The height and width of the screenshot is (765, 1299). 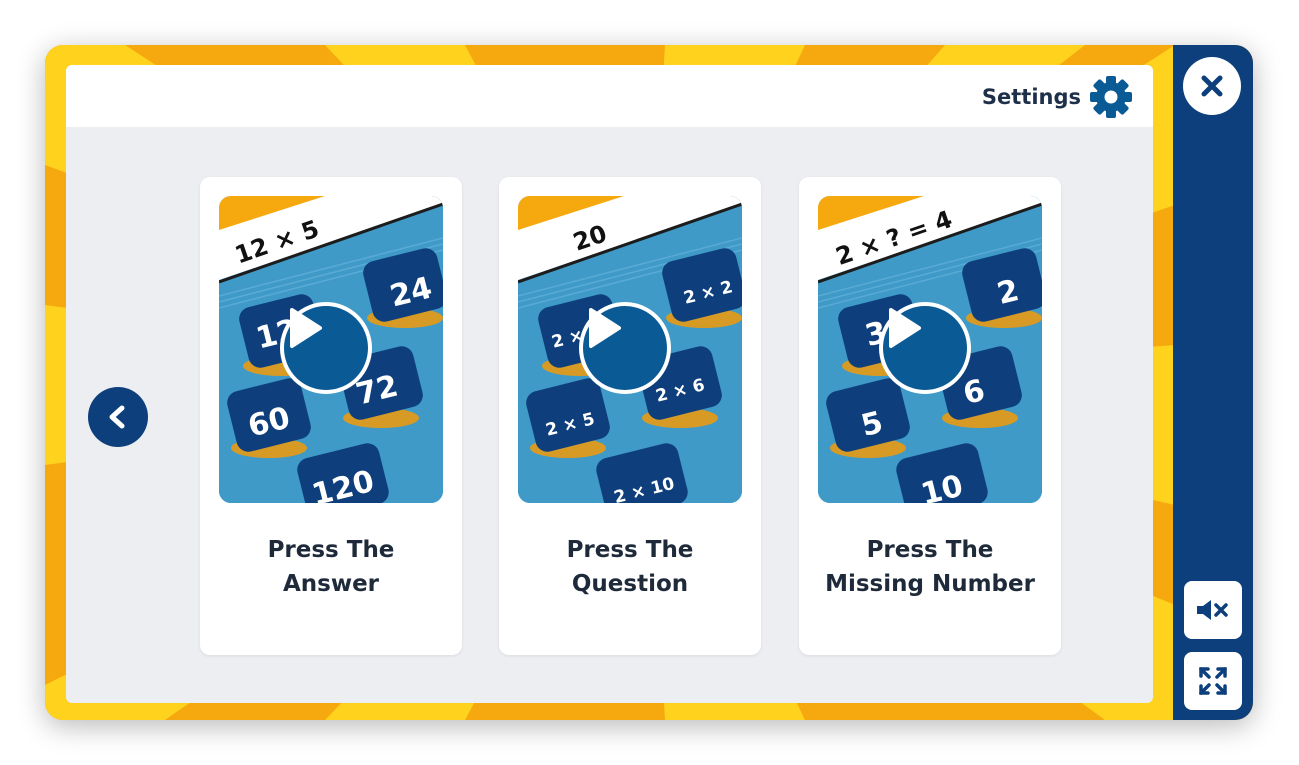 What do you see at coordinates (331, 567) in the screenshot?
I see `card-title: Press The Answer` at bounding box center [331, 567].